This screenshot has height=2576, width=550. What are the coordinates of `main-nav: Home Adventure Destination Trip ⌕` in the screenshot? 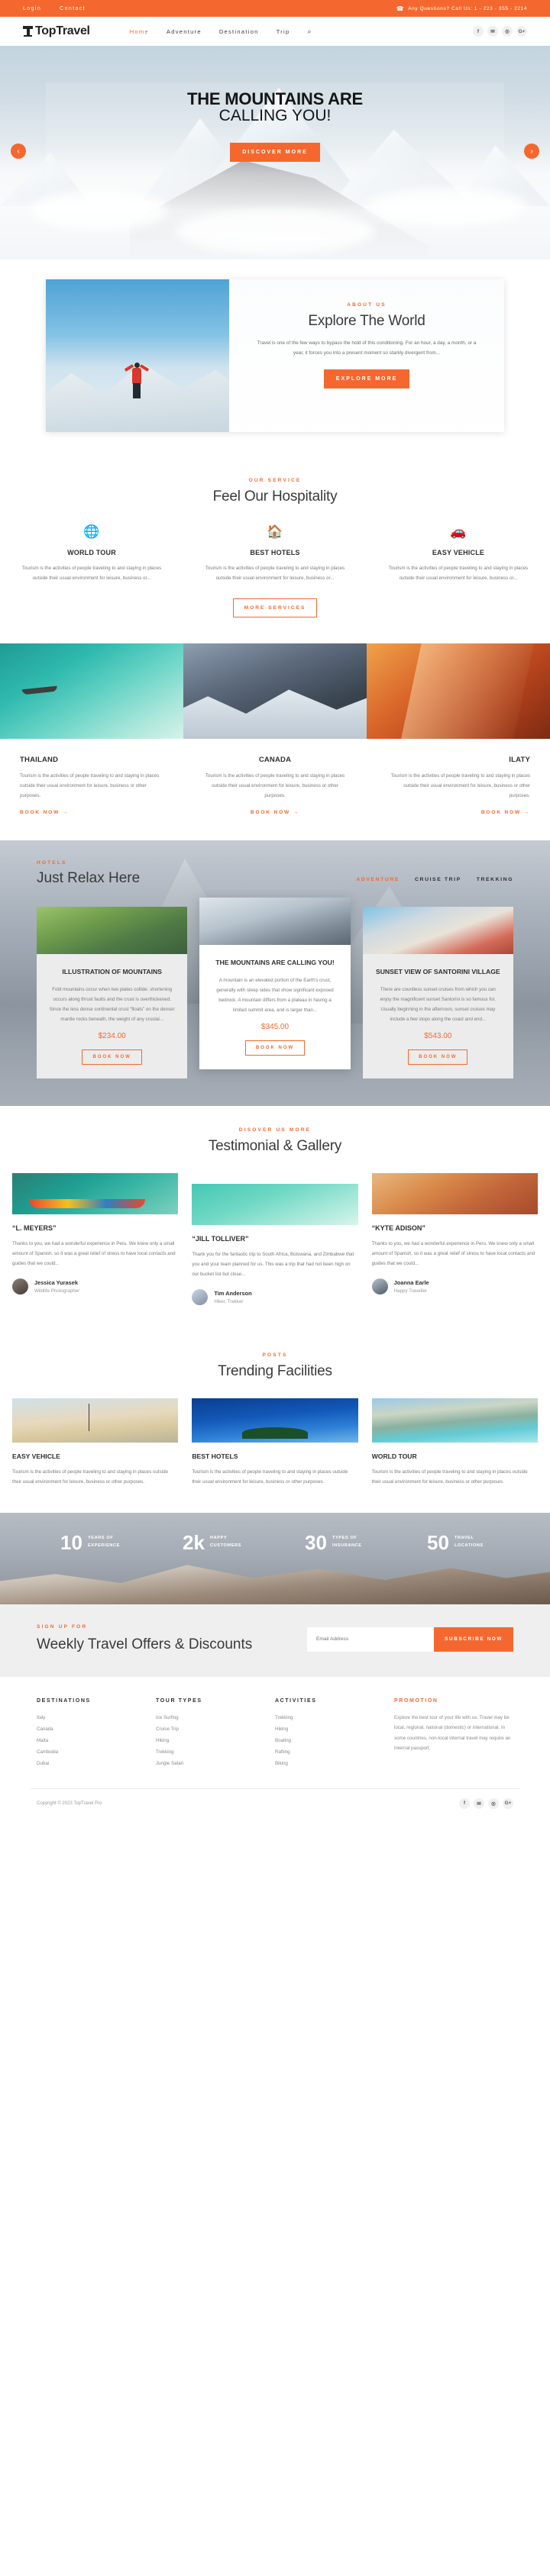 It's located at (221, 32).